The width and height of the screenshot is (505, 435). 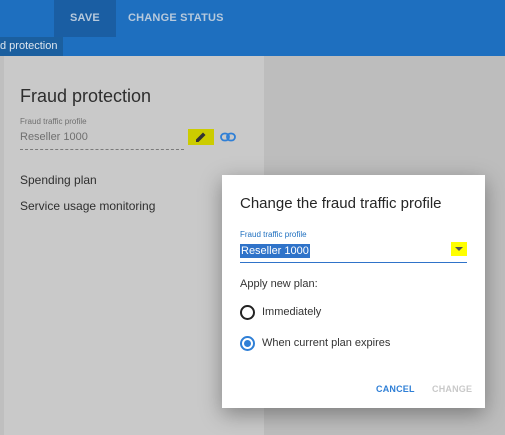 I want to click on dropdown-button, so click(x=459, y=249).